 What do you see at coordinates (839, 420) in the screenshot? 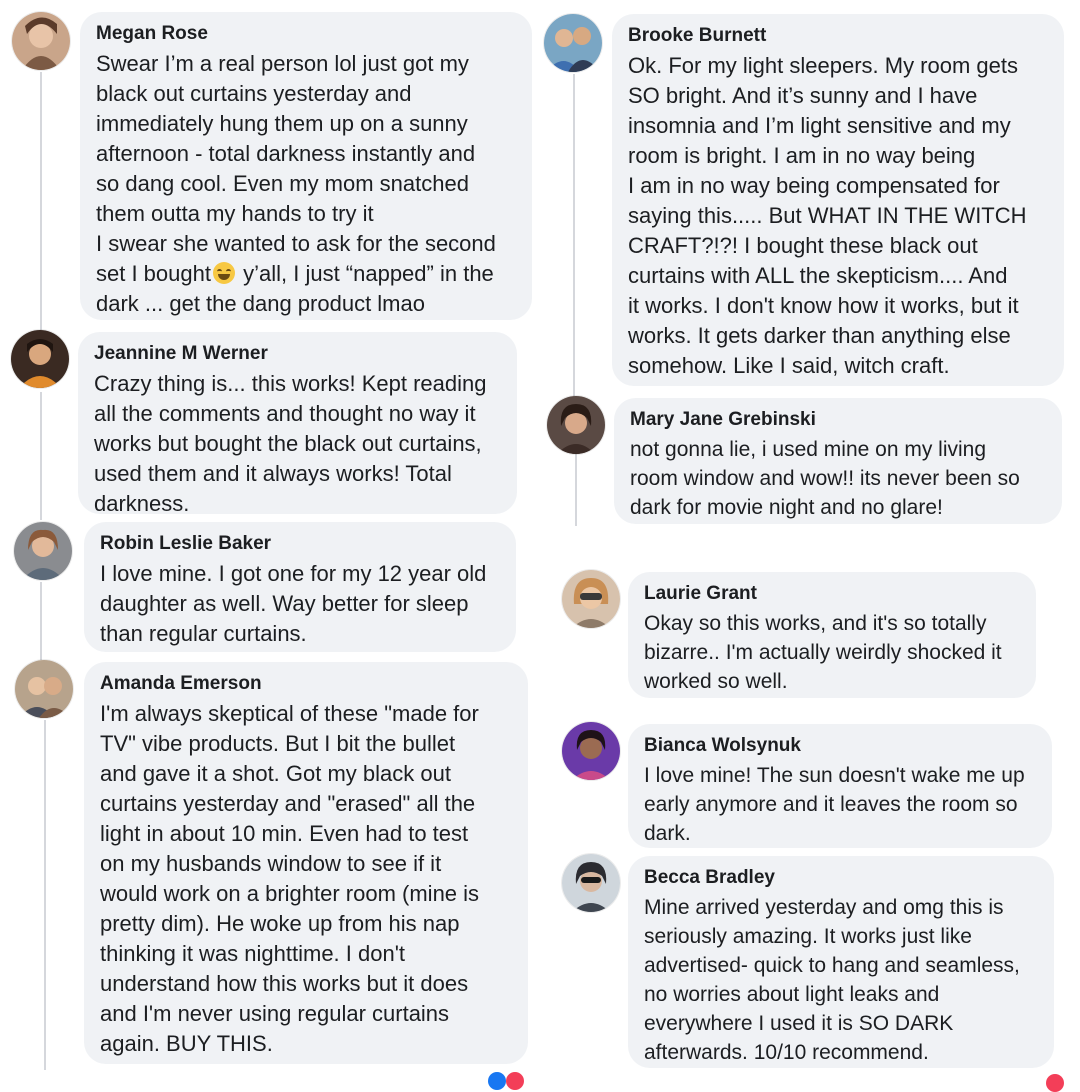
I see `commenter-name: Mary Jane Grebinski` at bounding box center [839, 420].